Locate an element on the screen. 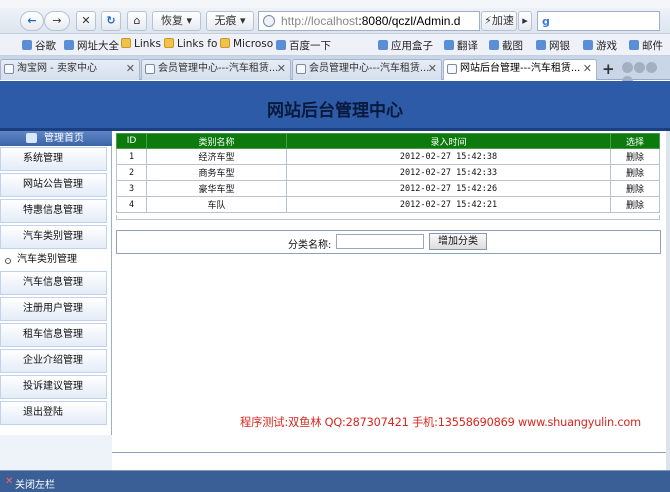 This screenshot has width=670, height=492. sidebar-home: 管理首页 is located at coordinates (56, 138).